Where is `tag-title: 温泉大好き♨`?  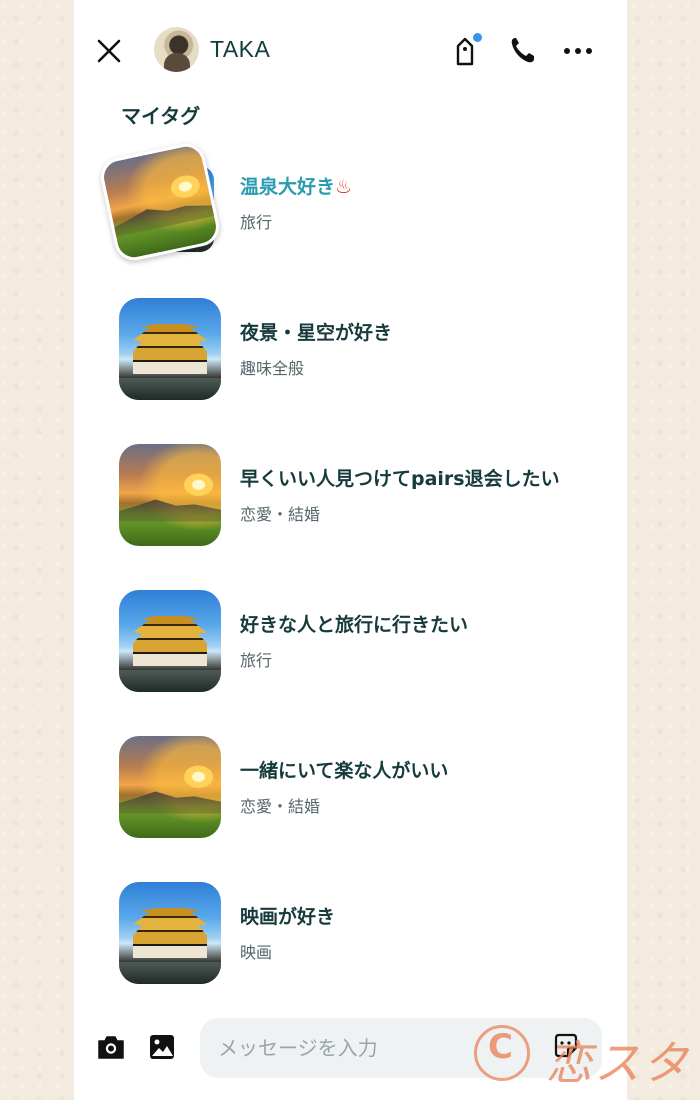
tag-title: 温泉大好き♨ is located at coordinates (296, 185).